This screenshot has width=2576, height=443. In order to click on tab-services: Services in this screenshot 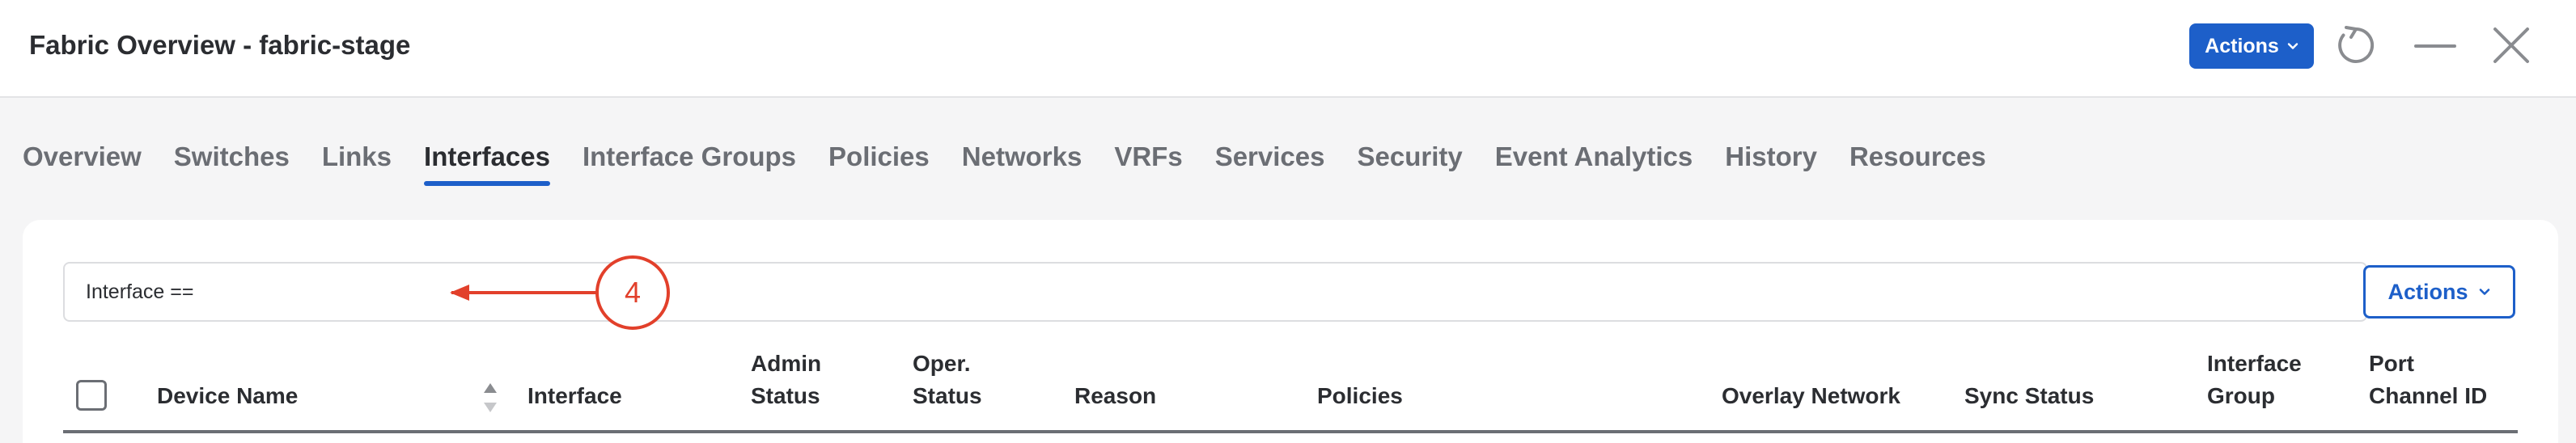, I will do `click(1270, 163)`.